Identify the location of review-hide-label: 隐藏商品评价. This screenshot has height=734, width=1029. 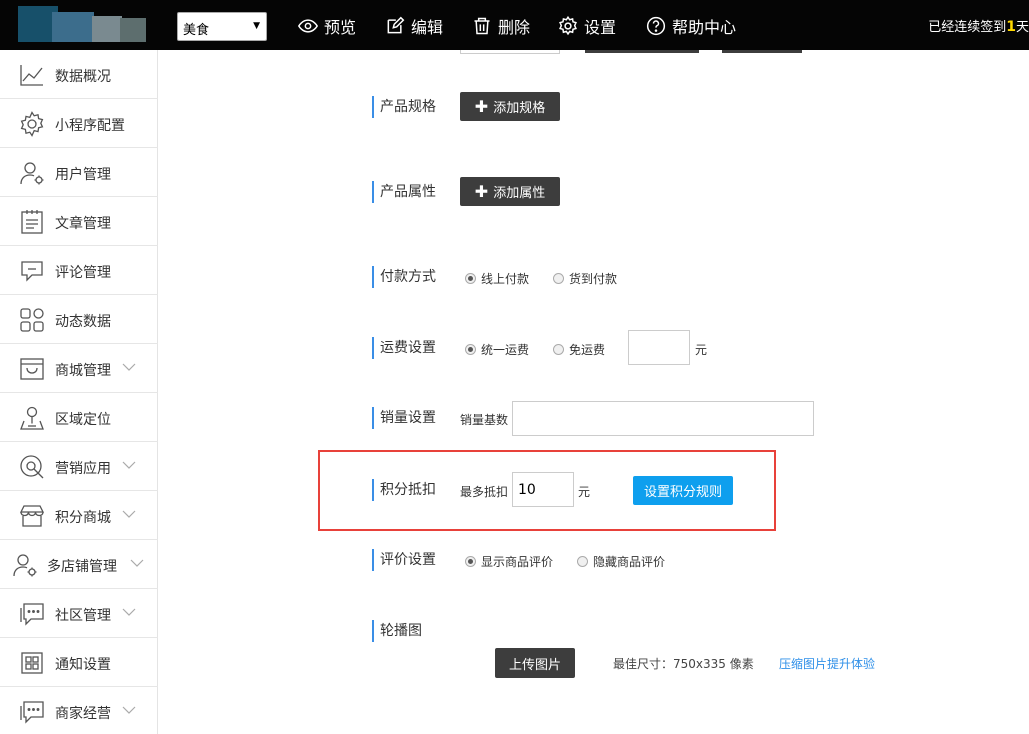
(629, 562).